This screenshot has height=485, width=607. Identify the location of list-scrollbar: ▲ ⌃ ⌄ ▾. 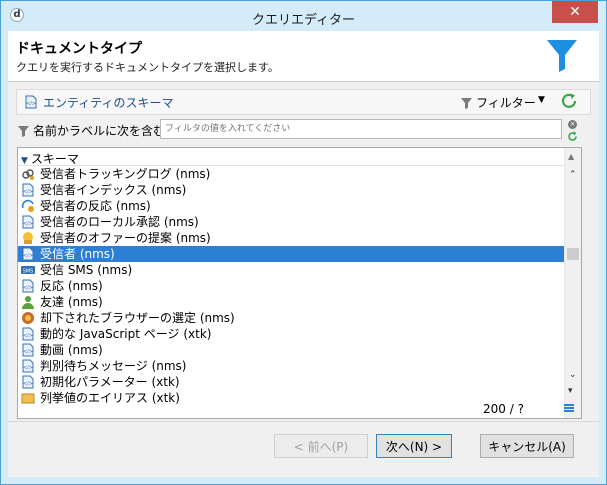
(572, 283).